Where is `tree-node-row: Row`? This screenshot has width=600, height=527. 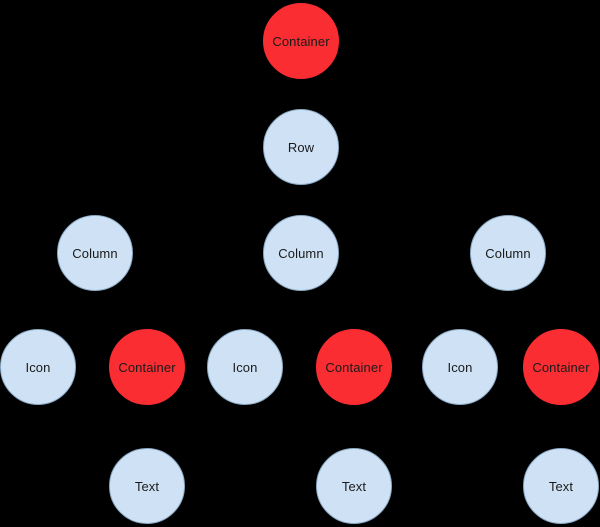 tree-node-row: Row is located at coordinates (301, 147).